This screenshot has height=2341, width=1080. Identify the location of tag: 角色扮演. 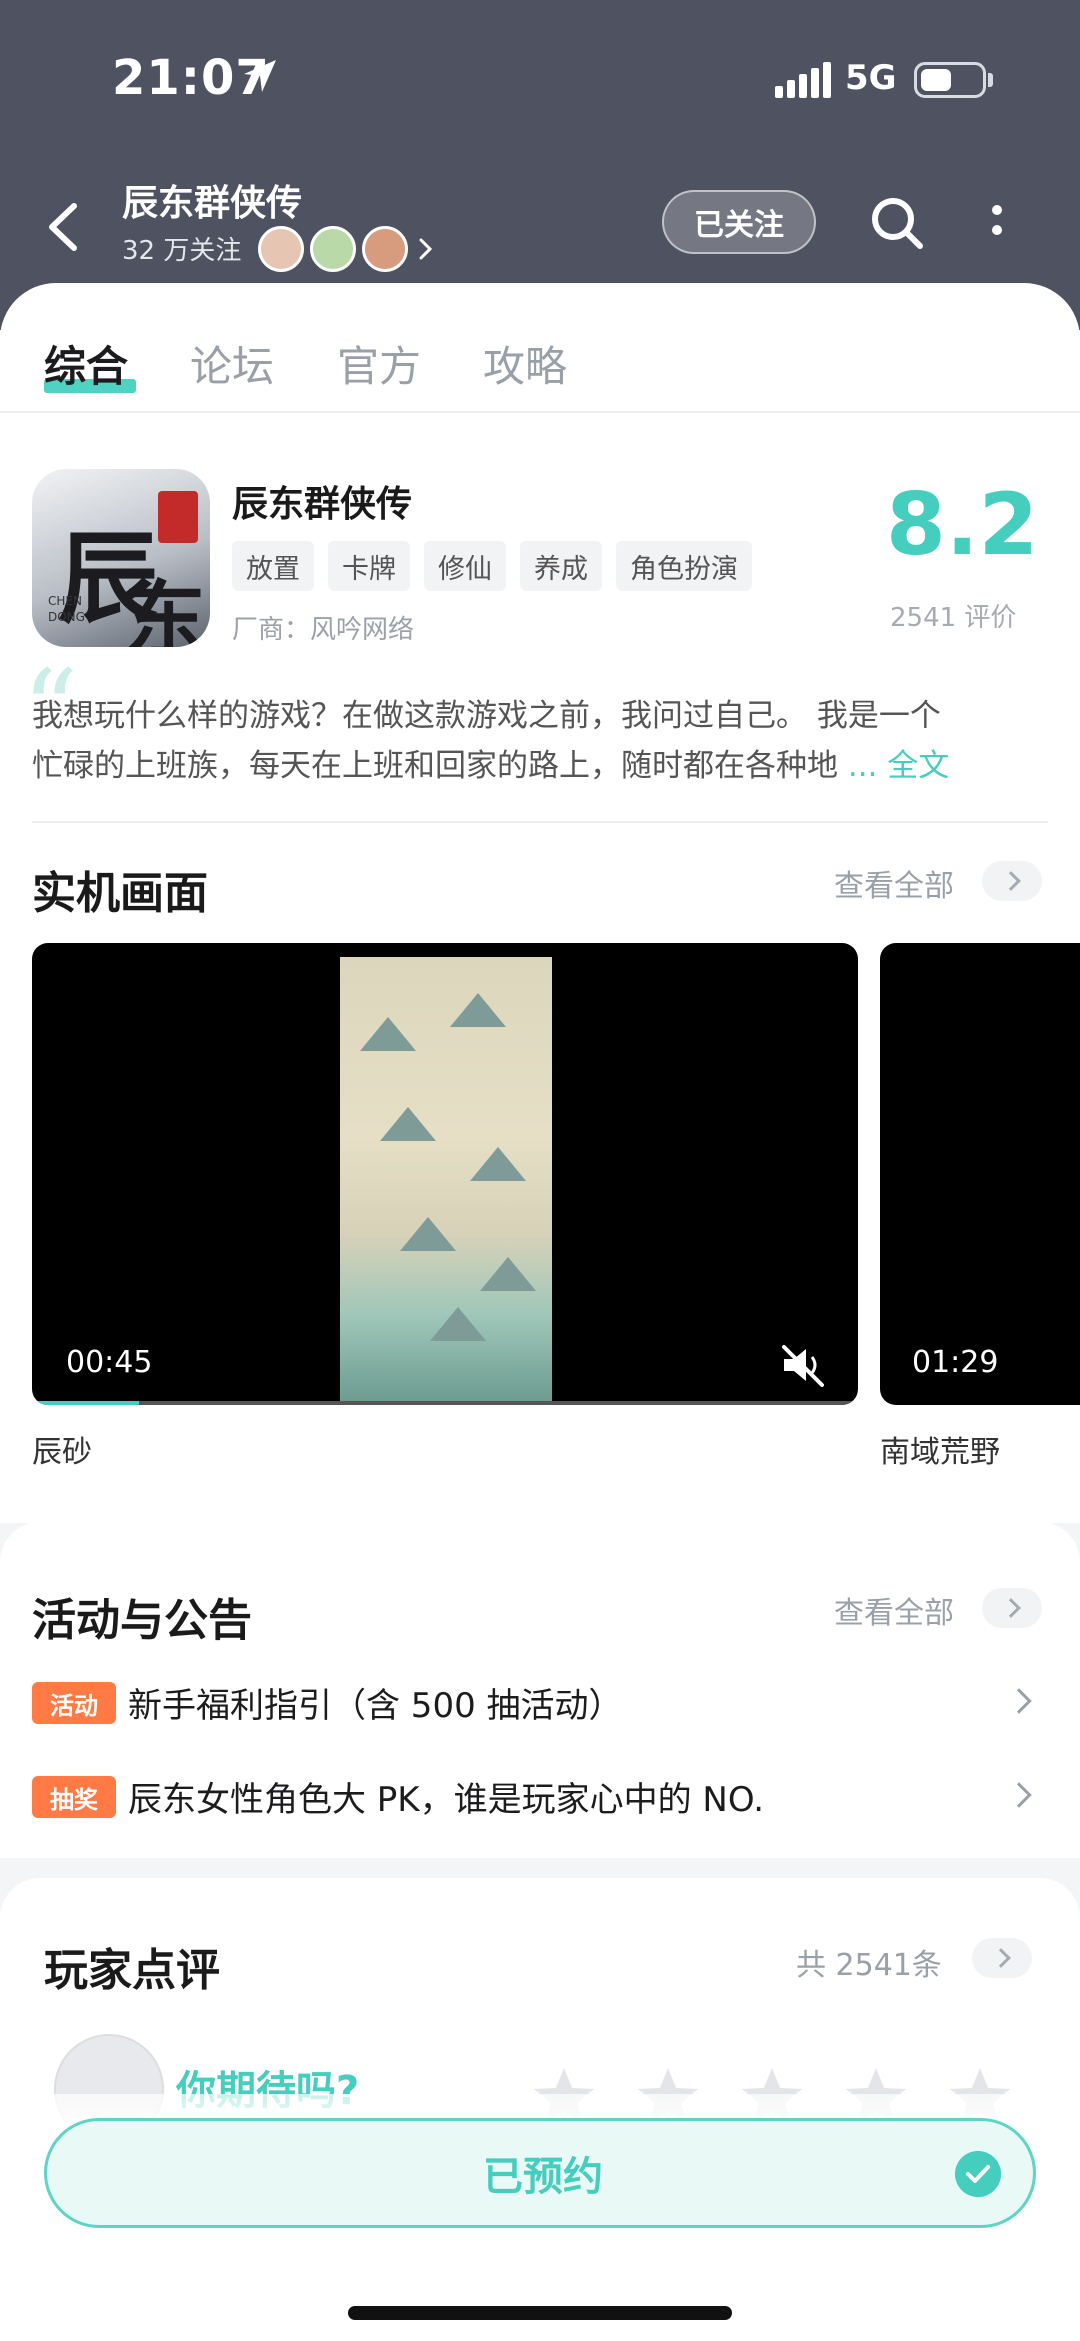
(684, 566).